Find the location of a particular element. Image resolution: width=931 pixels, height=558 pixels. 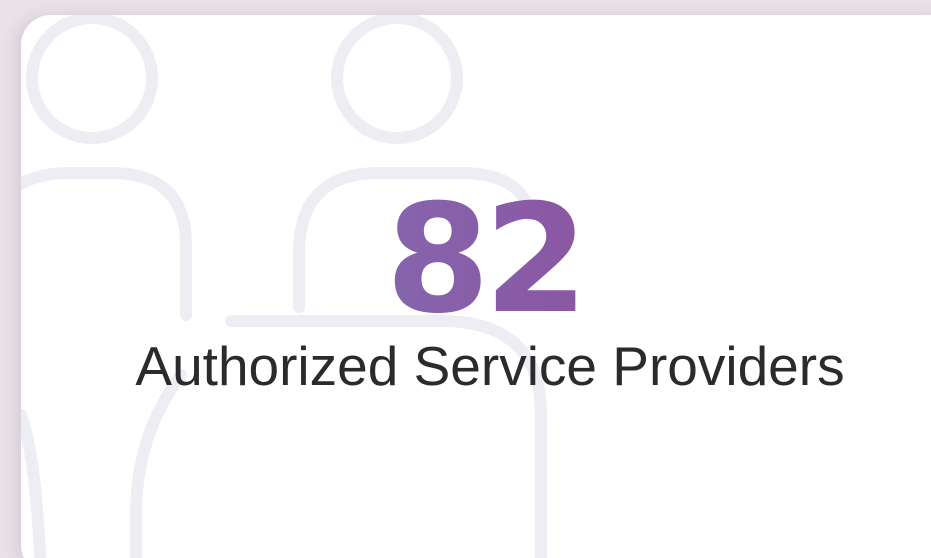

person-head-left is located at coordinates (92, 79).